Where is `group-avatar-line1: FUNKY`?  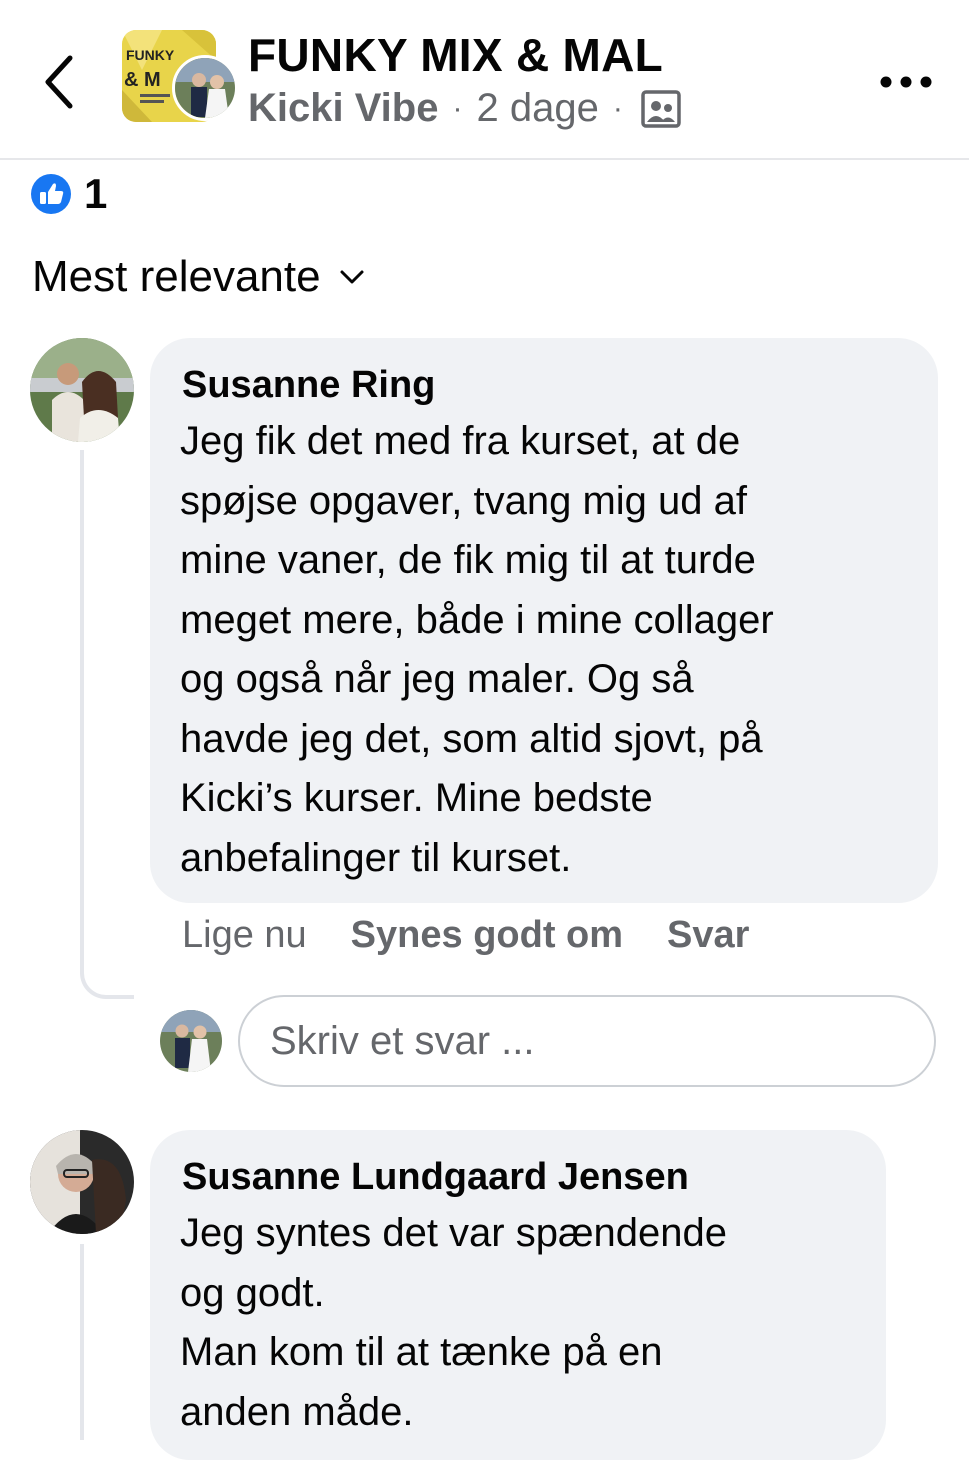
group-avatar-line1: FUNKY is located at coordinates (150, 55).